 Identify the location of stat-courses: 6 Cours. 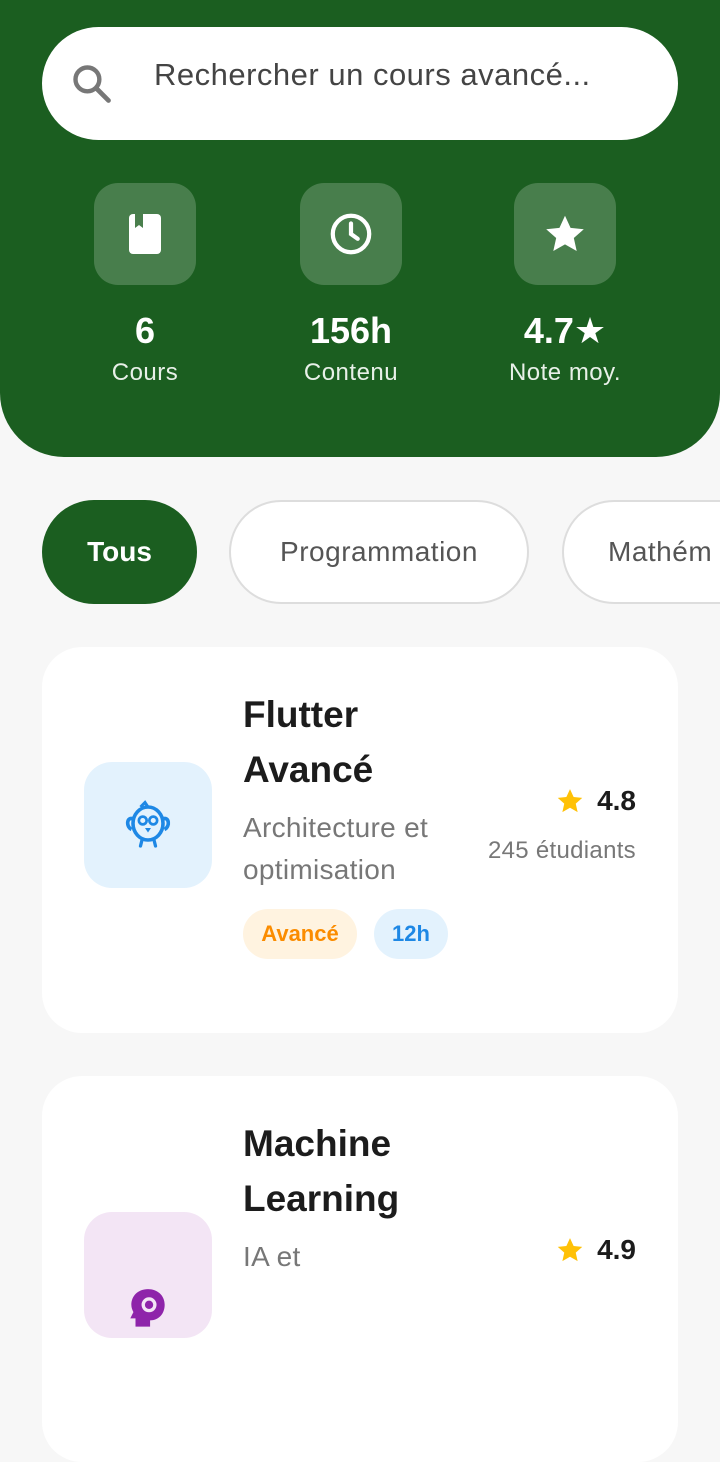
(145, 285).